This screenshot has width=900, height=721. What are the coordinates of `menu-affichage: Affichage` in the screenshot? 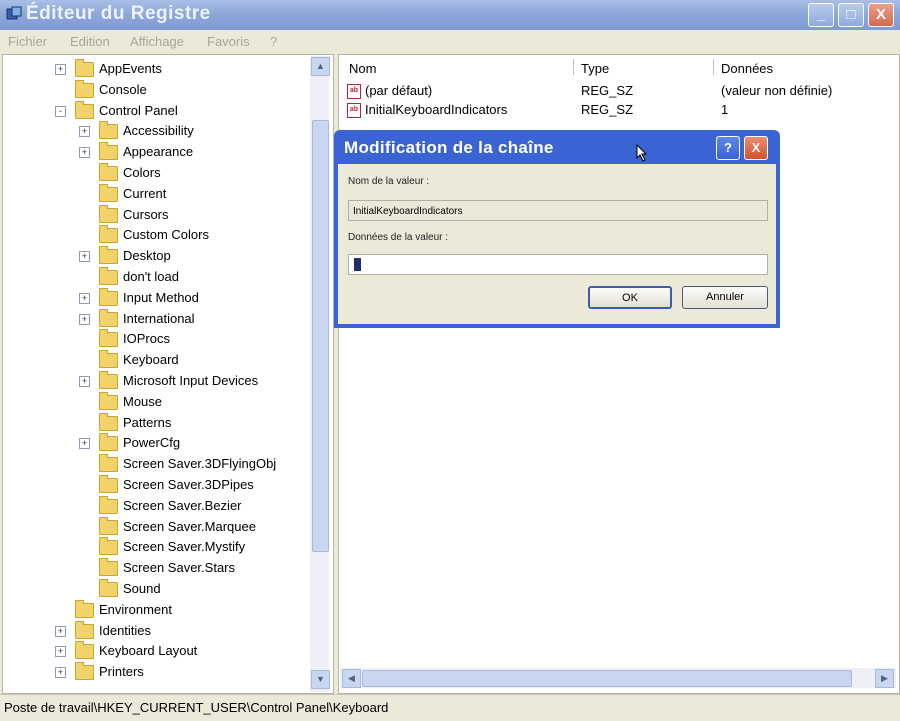 It's located at (157, 41).